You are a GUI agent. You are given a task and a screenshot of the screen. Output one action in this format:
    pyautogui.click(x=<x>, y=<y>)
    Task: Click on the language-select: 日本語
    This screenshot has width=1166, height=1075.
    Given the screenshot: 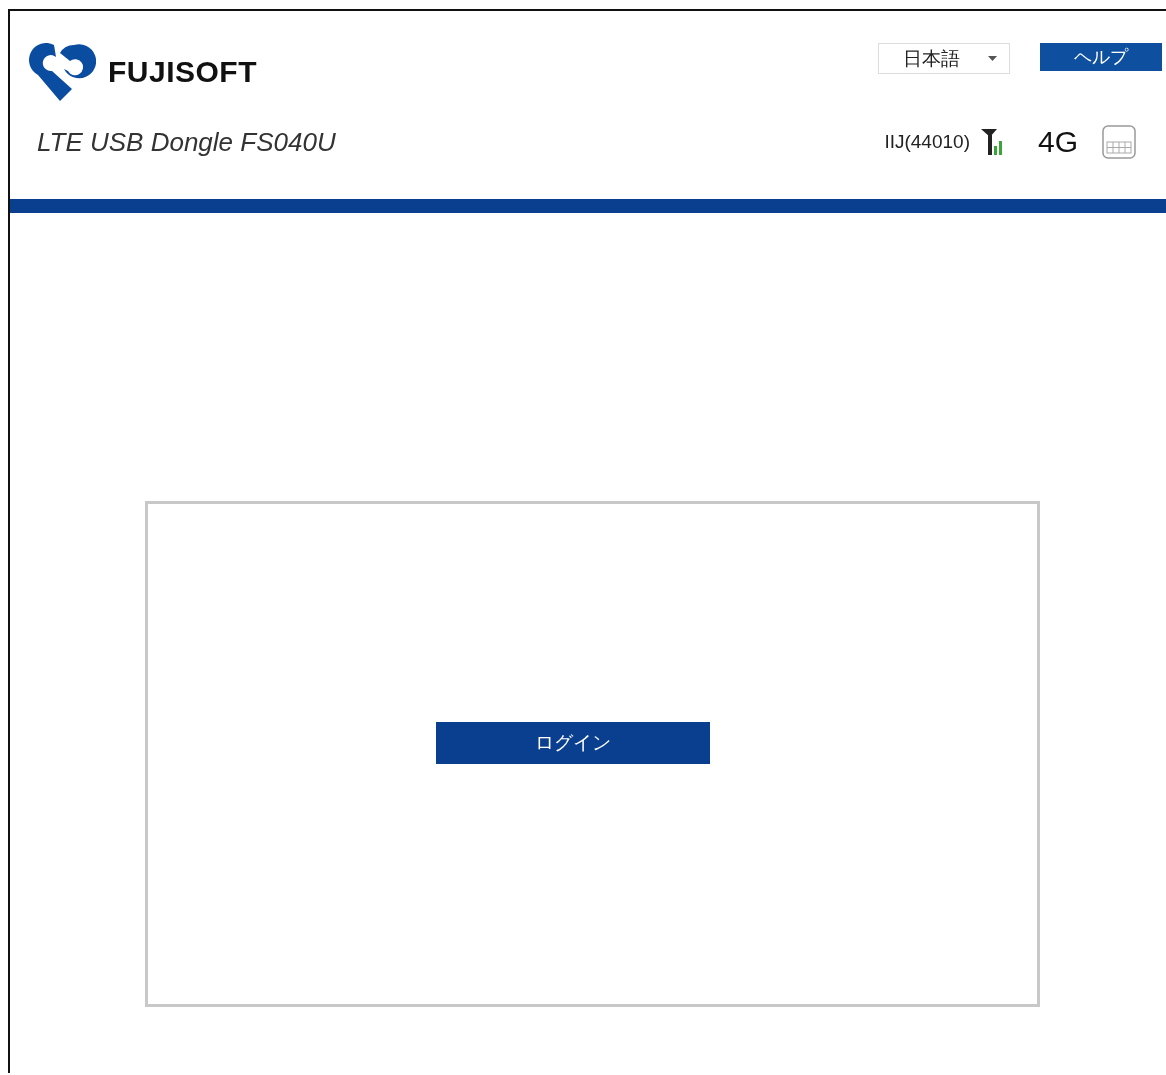 What is the action you would take?
    pyautogui.click(x=944, y=58)
    